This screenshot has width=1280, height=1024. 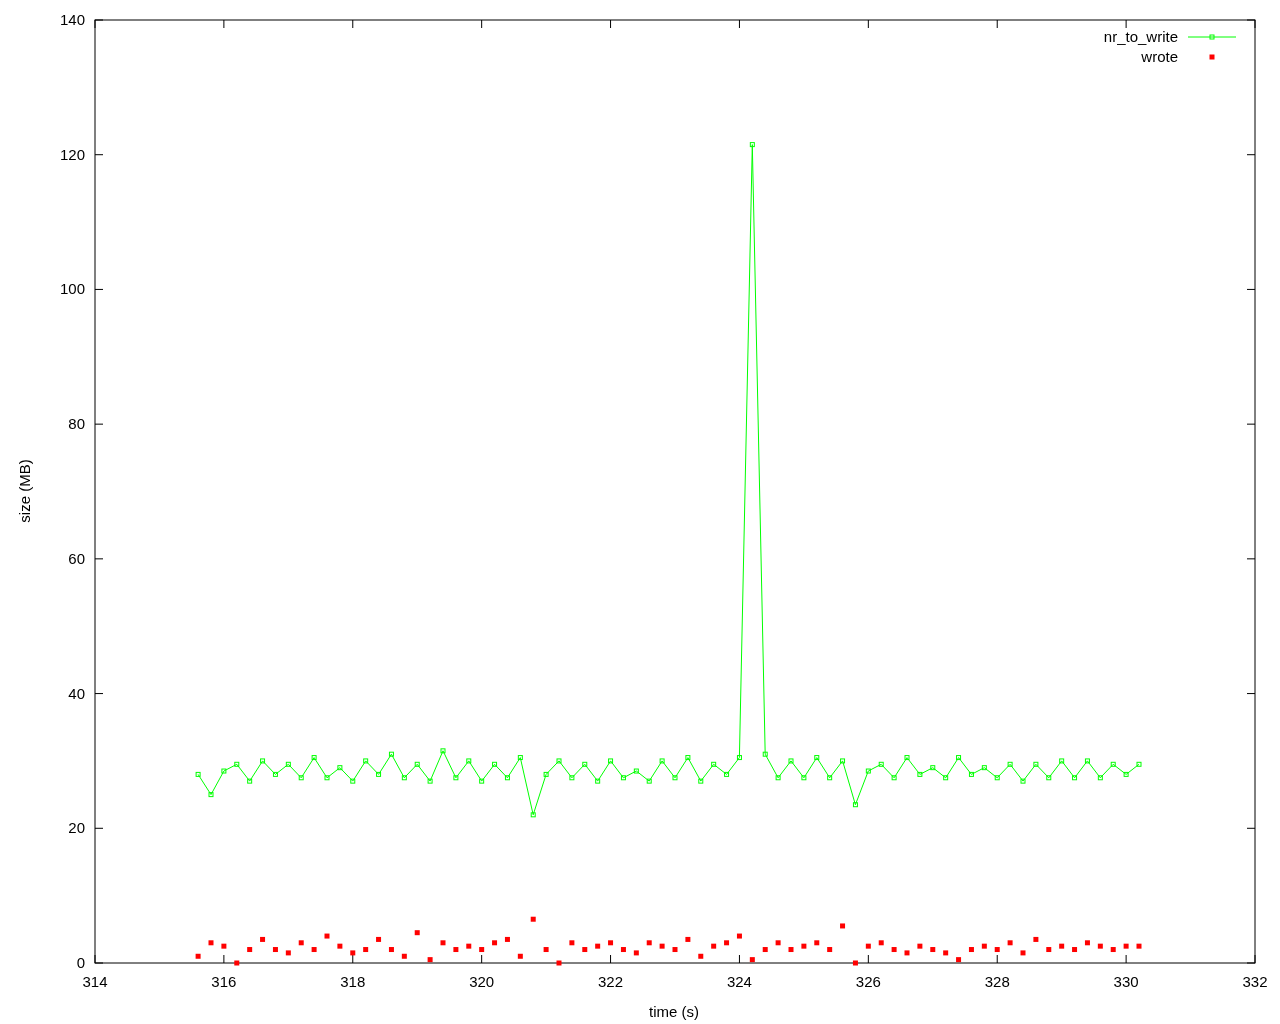 I want to click on x-axis-title: time (s), so click(x=674, y=1011).